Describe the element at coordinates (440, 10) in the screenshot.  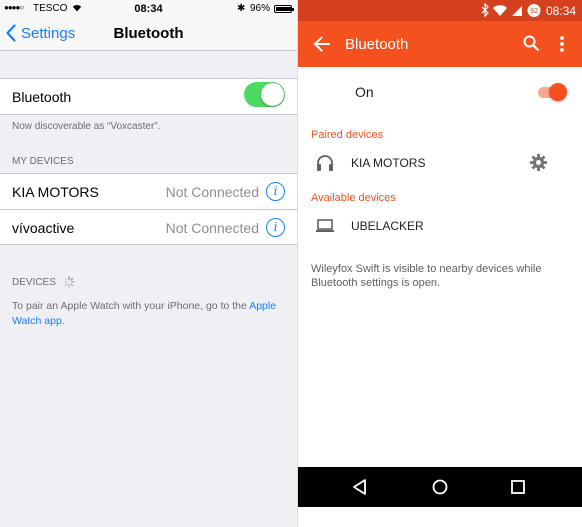
I see `android-status-bar: 92 08:34` at that location.